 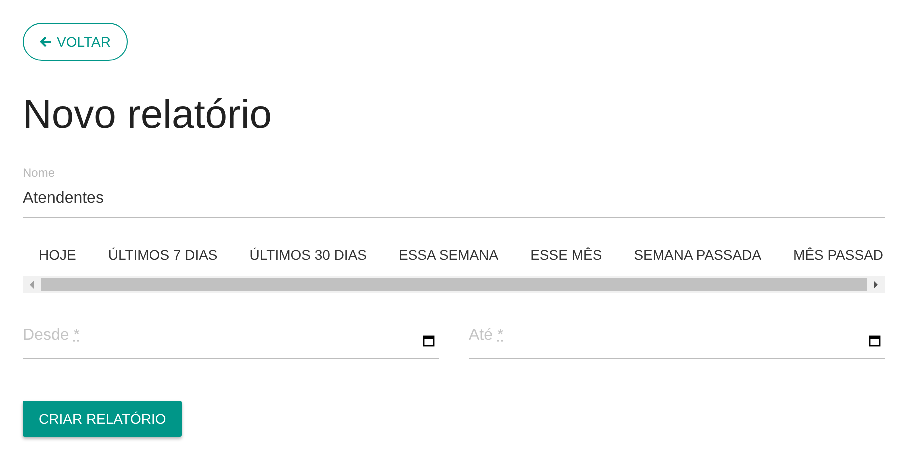 What do you see at coordinates (308, 255) in the screenshot?
I see `period-tab: ÚLTIMOS 30 DIAS` at bounding box center [308, 255].